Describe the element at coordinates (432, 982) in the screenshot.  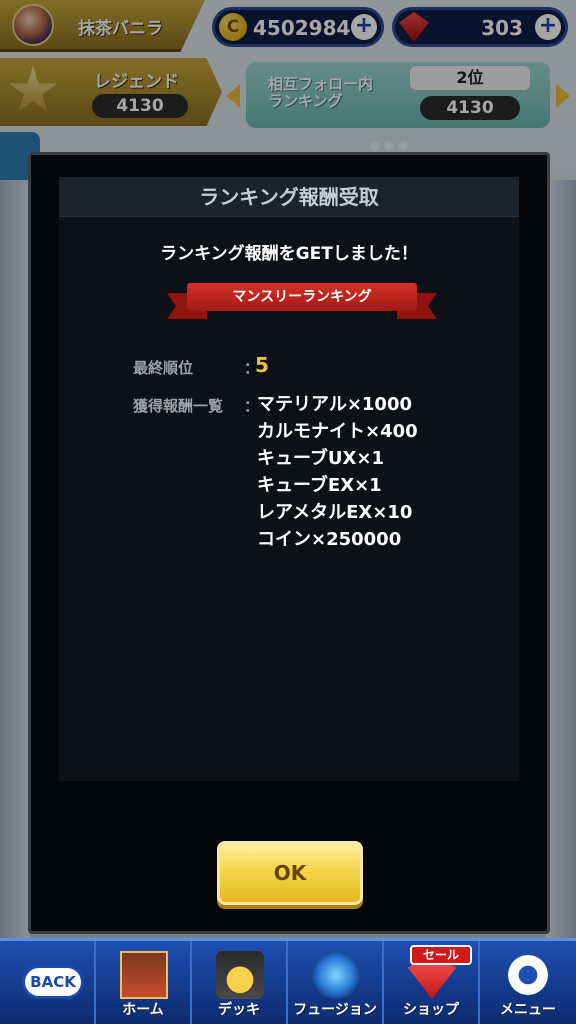
I see `nav-shop: セール ショップ` at that location.